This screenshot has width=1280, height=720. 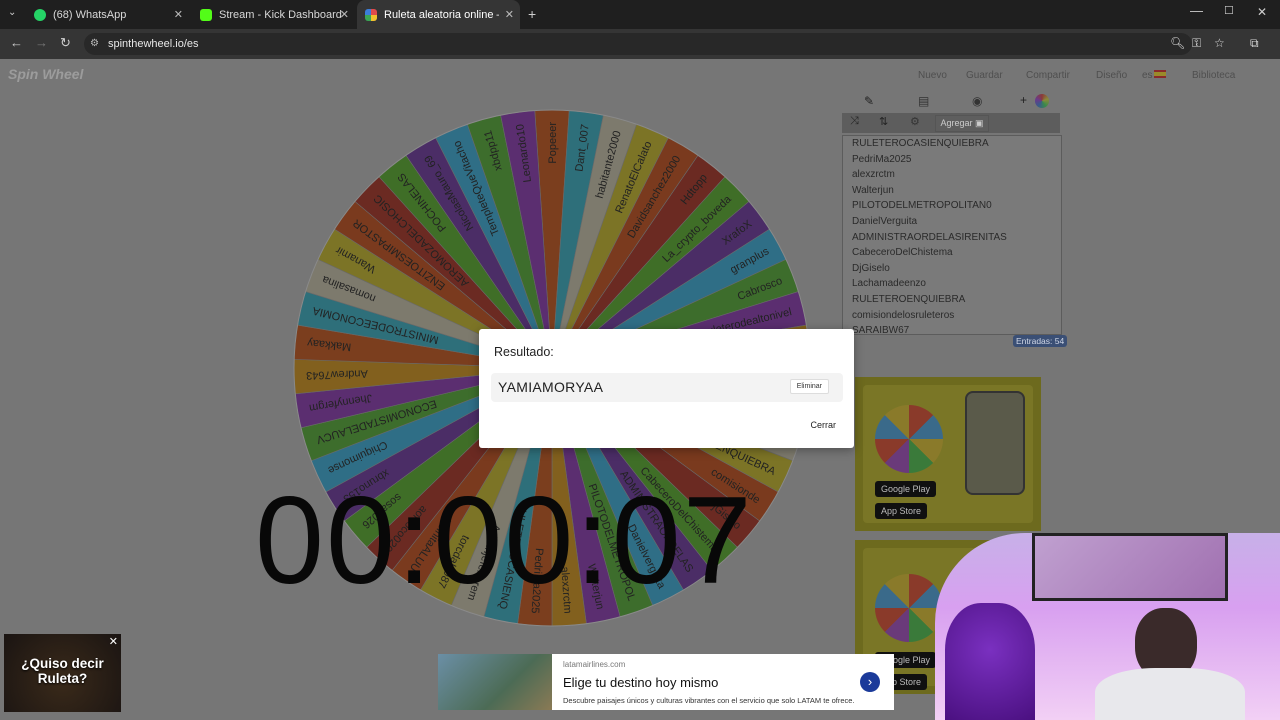 What do you see at coordinates (870, 682) in the screenshot?
I see `chevron-right-icon: ›` at bounding box center [870, 682].